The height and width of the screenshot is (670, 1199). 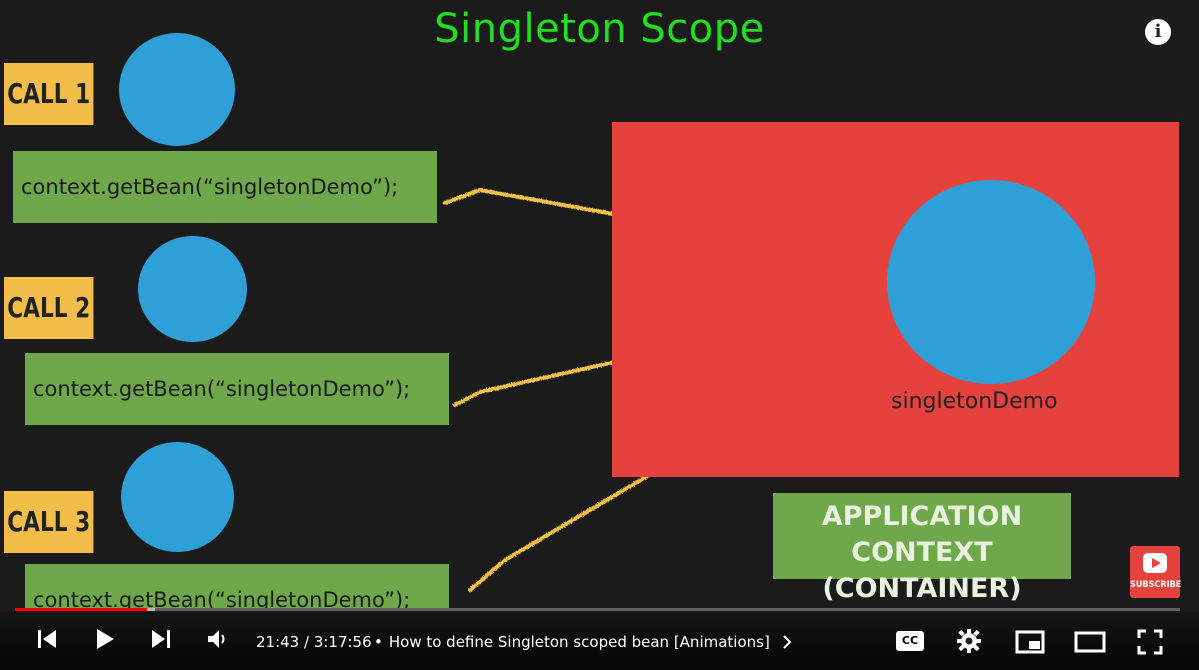 What do you see at coordinates (217, 639) in the screenshot?
I see `volume-icon` at bounding box center [217, 639].